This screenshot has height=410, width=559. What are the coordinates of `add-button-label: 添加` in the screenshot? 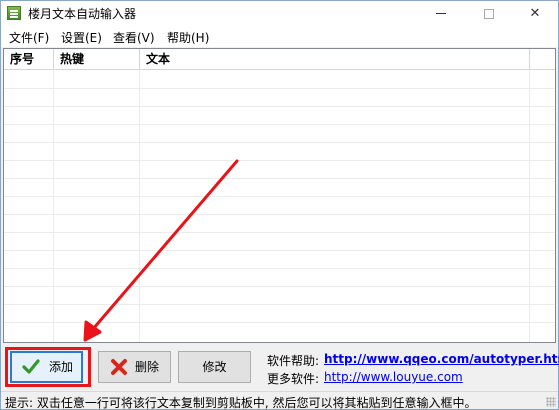 It's located at (61, 367).